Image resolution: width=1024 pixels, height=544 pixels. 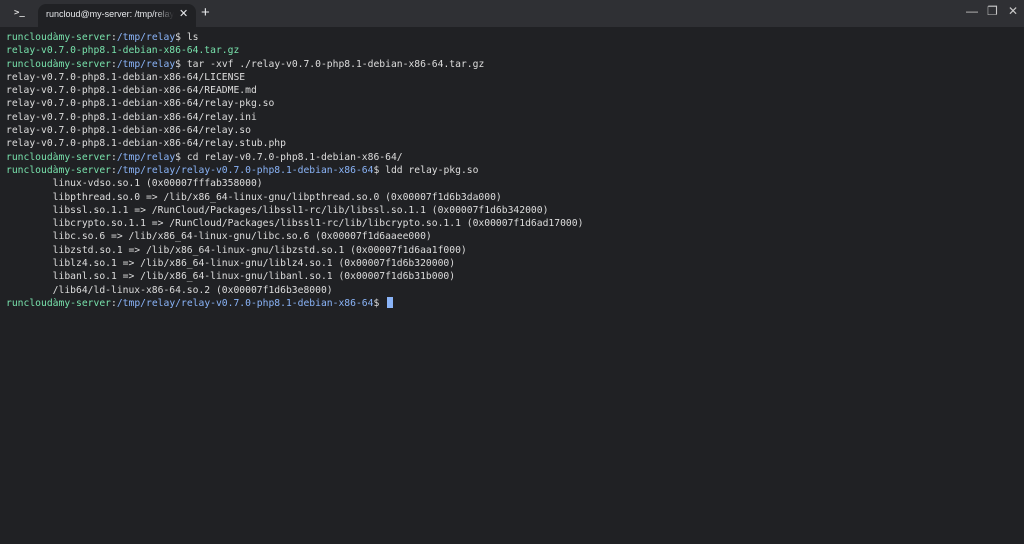 What do you see at coordinates (972, 11) in the screenshot?
I see `minimize-icon: —` at bounding box center [972, 11].